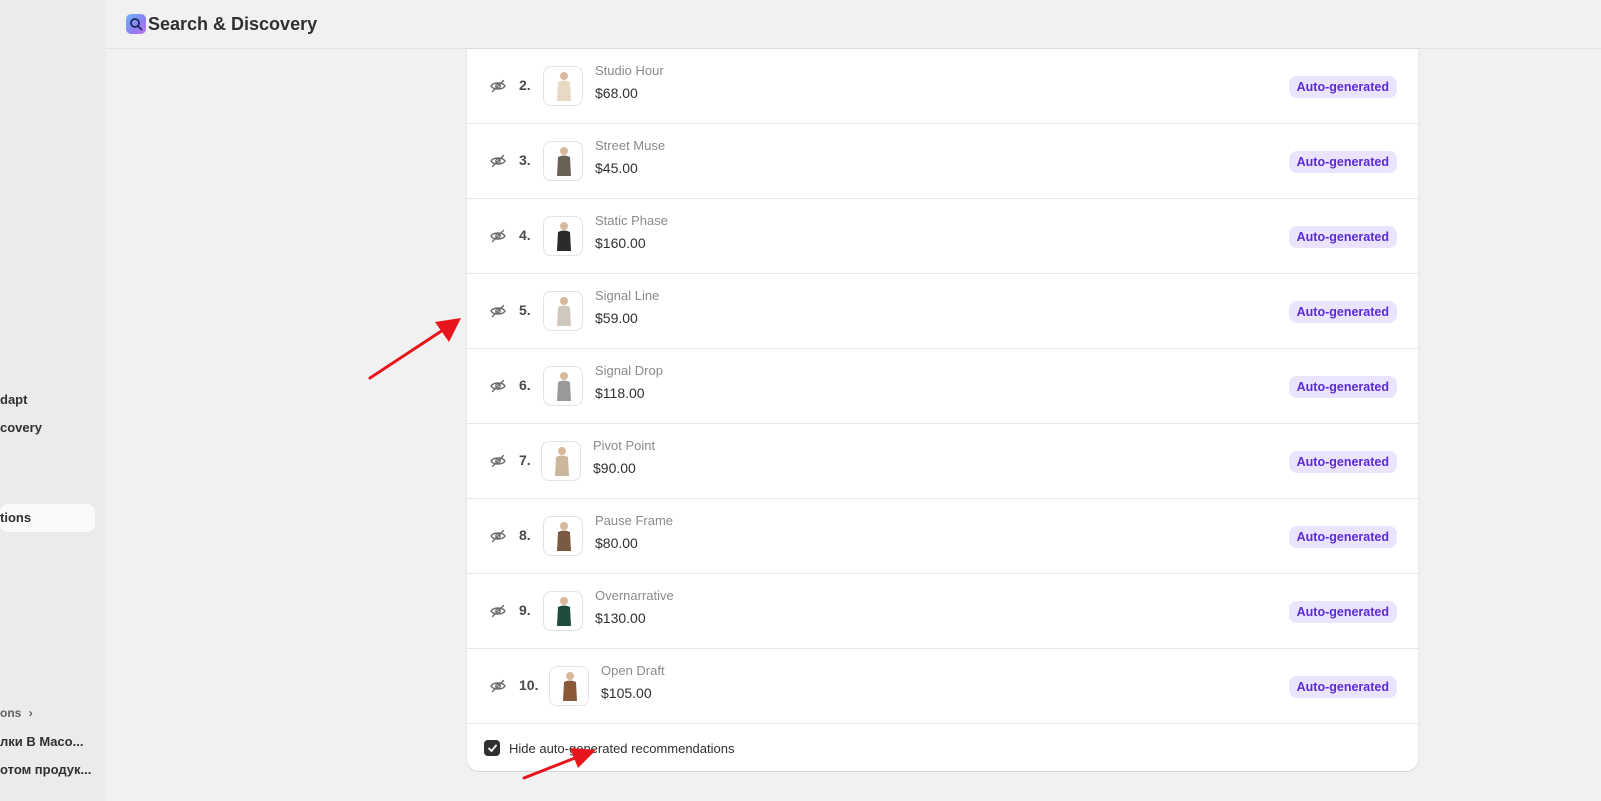 The height and width of the screenshot is (801, 1601). I want to click on product-row: 3. Street Muse $45.00 Auto-generated, so click(942, 161).